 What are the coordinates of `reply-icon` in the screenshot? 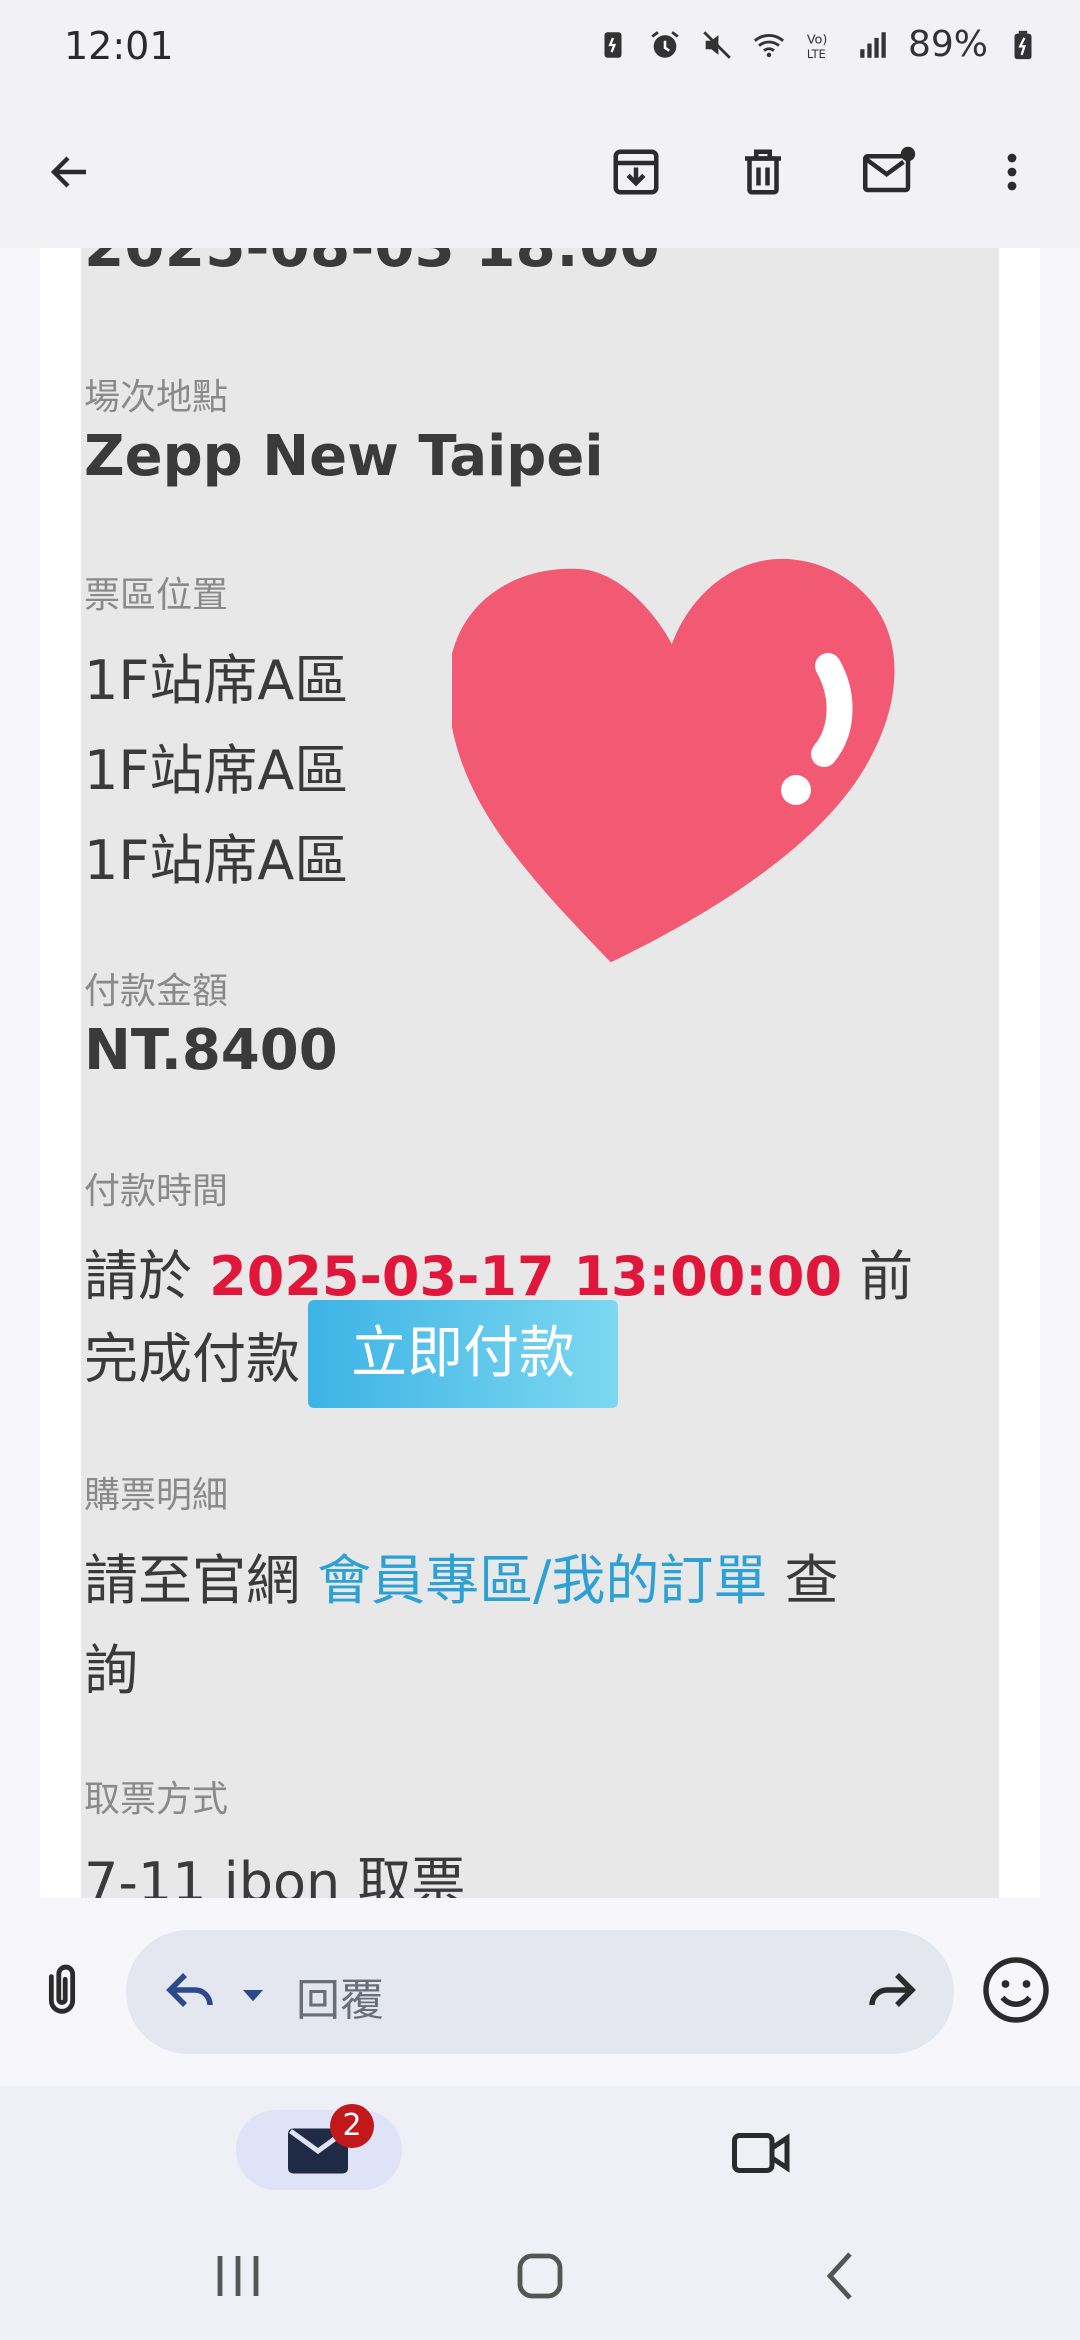 It's located at (190, 1990).